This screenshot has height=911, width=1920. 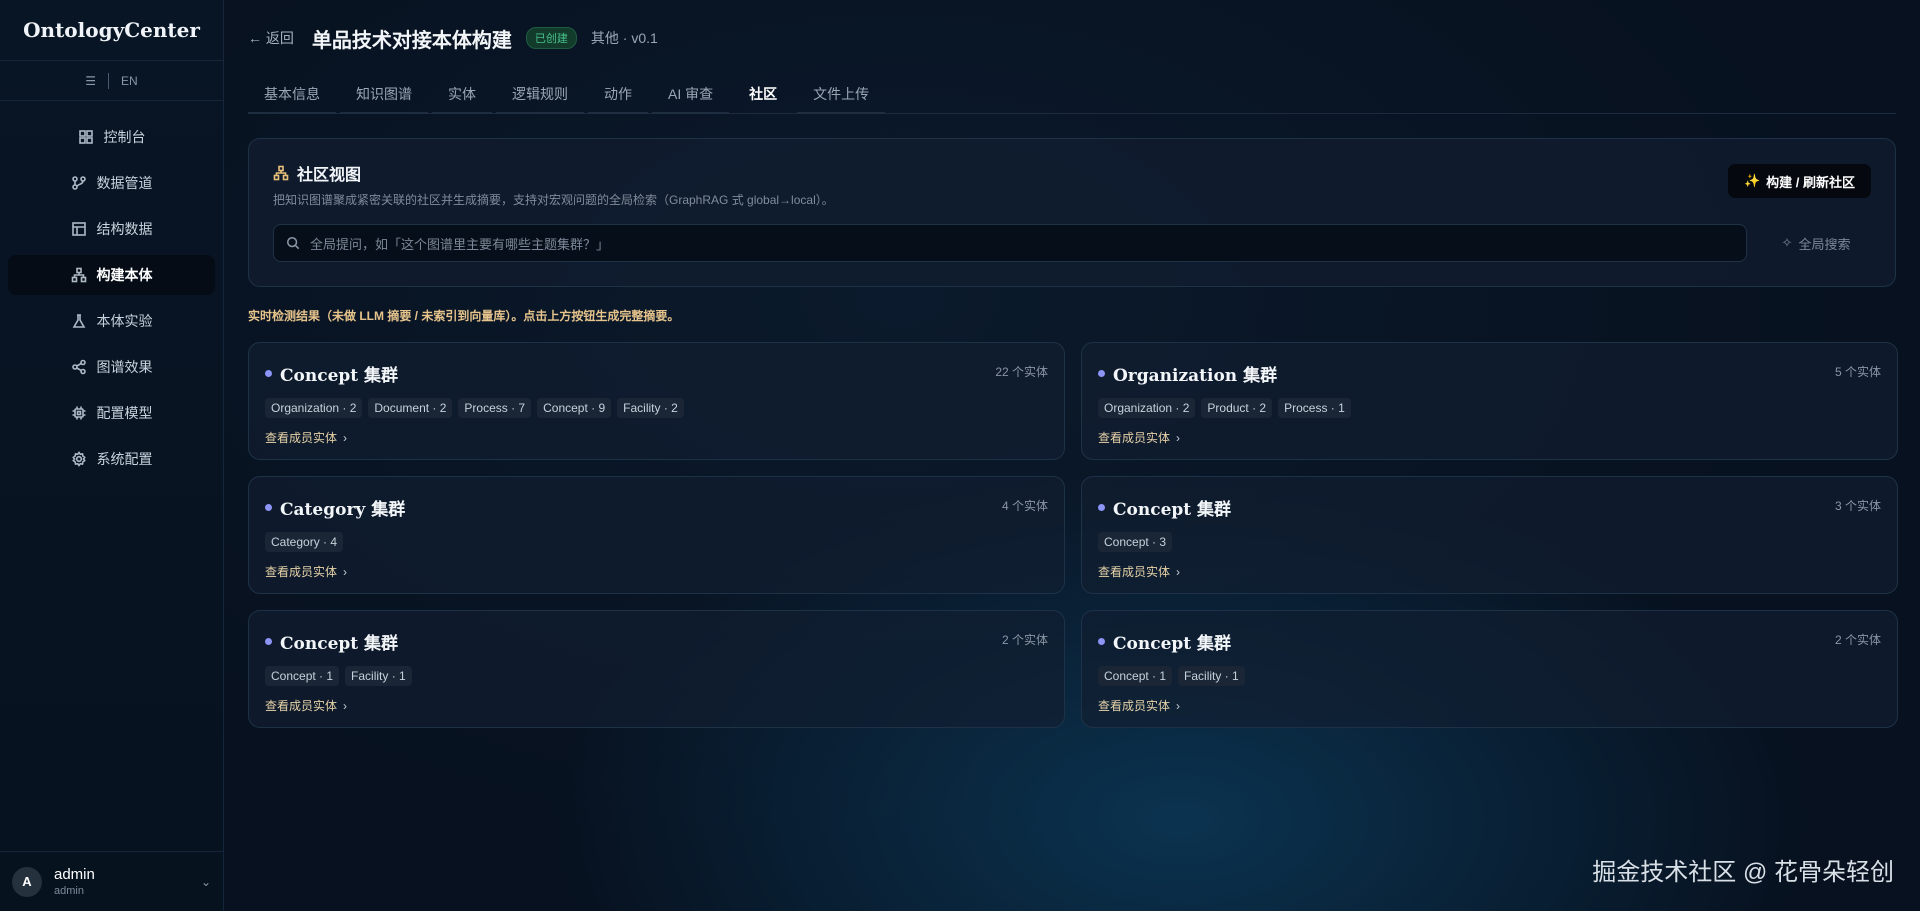 I want to click on sidebar-item-label: 图谱效果, so click(x=124, y=367).